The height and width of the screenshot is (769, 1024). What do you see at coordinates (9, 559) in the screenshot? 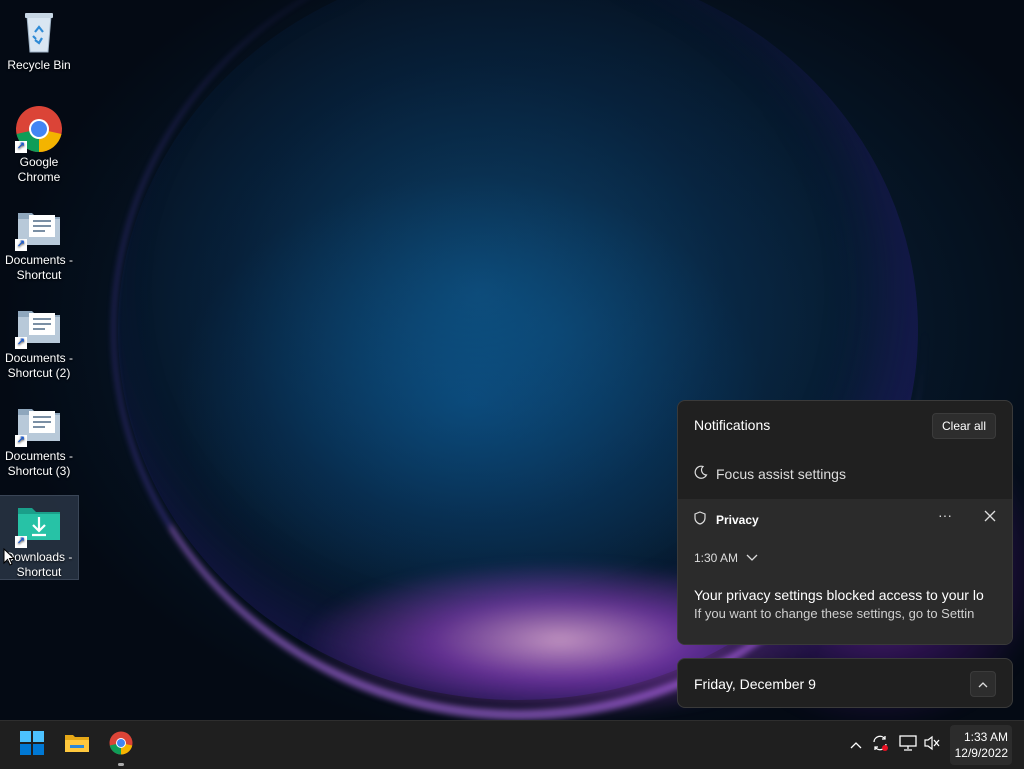
I see `mouse-cursor-icon` at bounding box center [9, 559].